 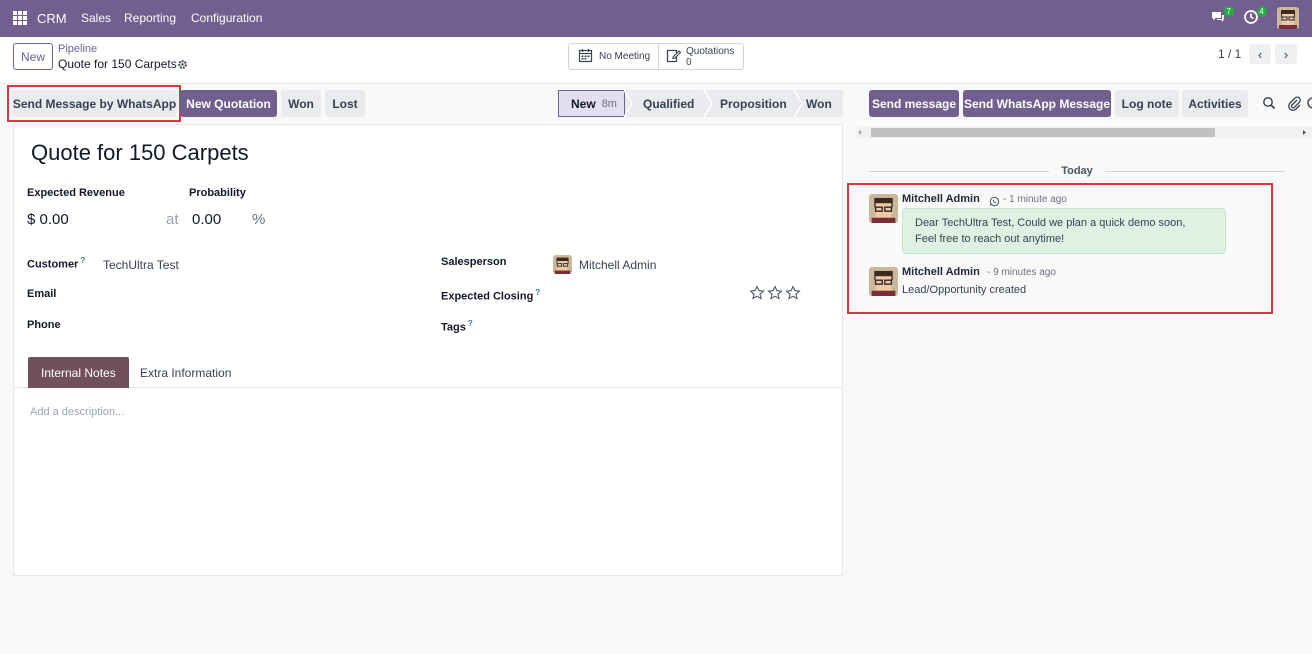 What do you see at coordinates (48, 219) in the screenshot?
I see `expected-revenue-field: $ 0.00` at bounding box center [48, 219].